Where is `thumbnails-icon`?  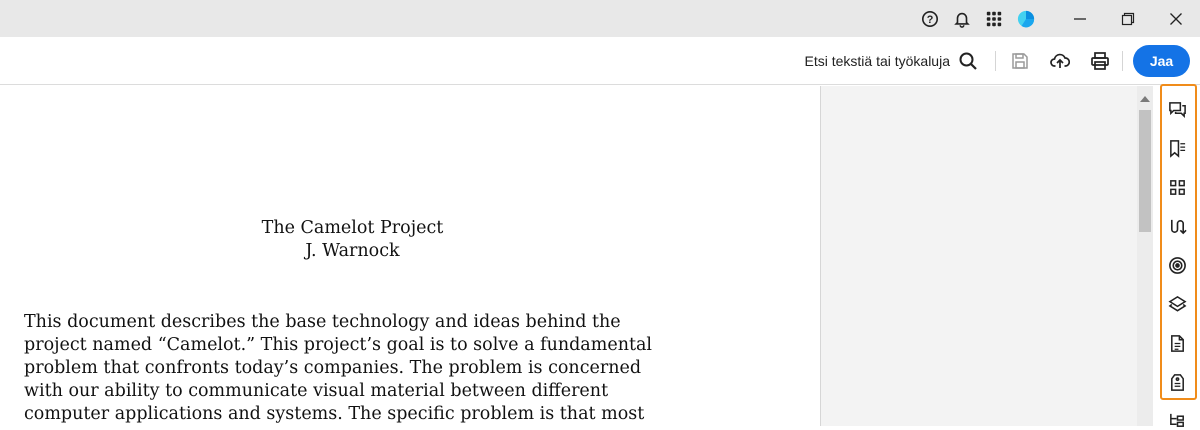 thumbnails-icon is located at coordinates (1177, 187).